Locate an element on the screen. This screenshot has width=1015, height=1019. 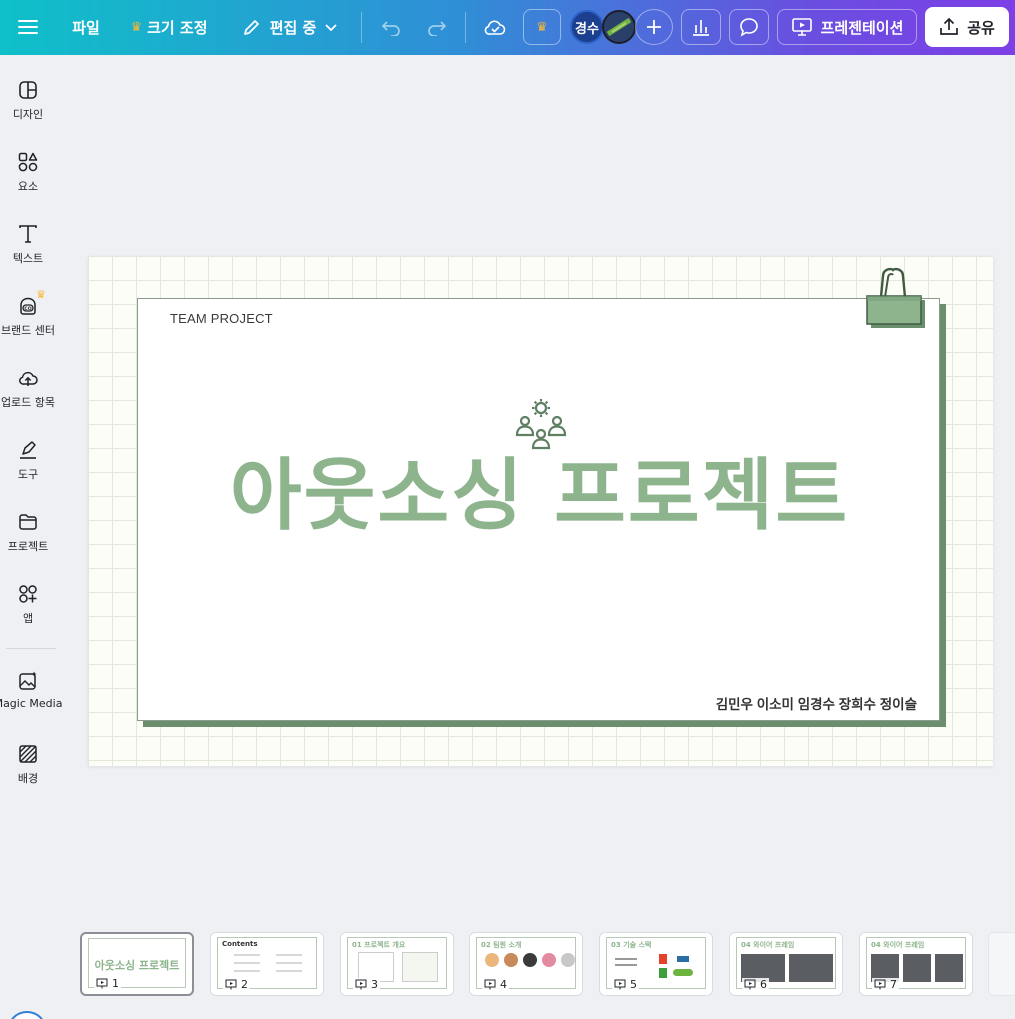
thumbnail-number: 4 is located at coordinates (495, 984).